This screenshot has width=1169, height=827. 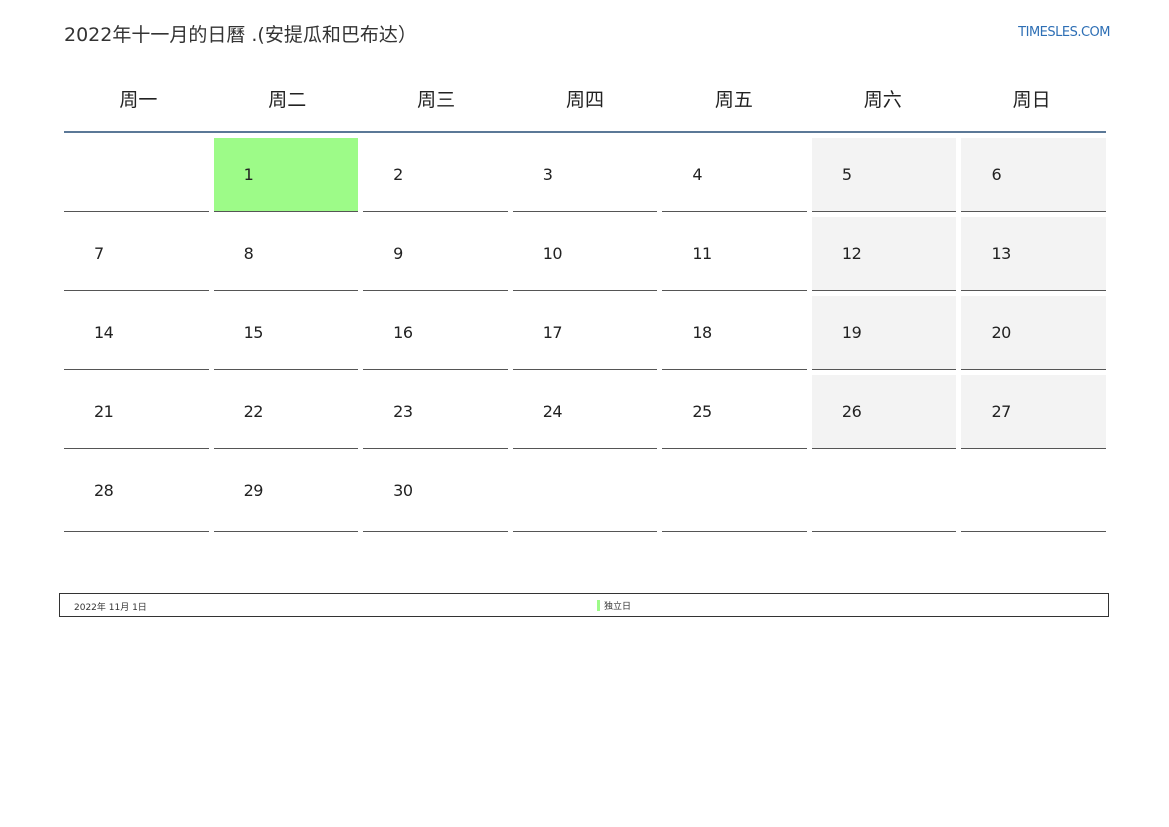 I want to click on weekday-header: 周四, so click(x=585, y=100).